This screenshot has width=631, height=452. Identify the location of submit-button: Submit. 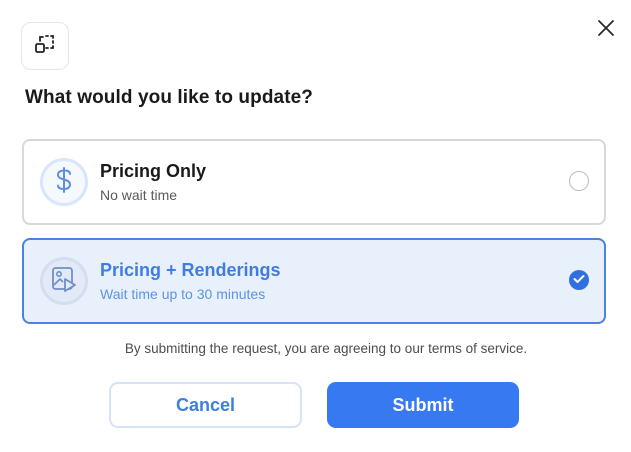
(423, 405).